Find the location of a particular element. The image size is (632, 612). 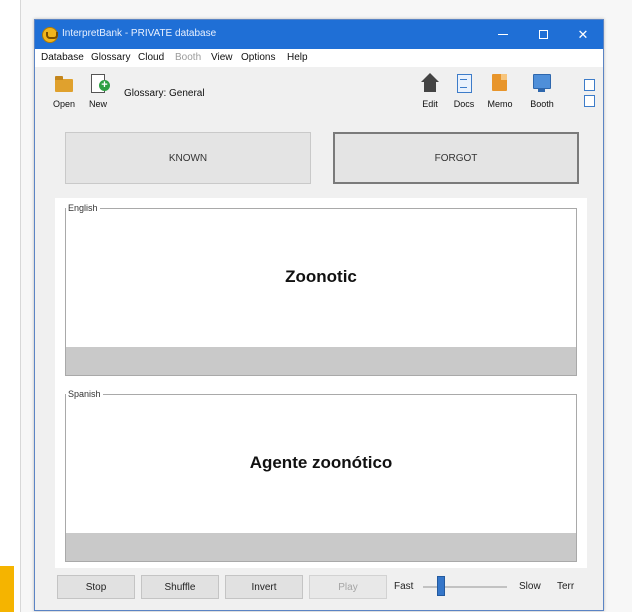

stop-button: Stop is located at coordinates (96, 587).